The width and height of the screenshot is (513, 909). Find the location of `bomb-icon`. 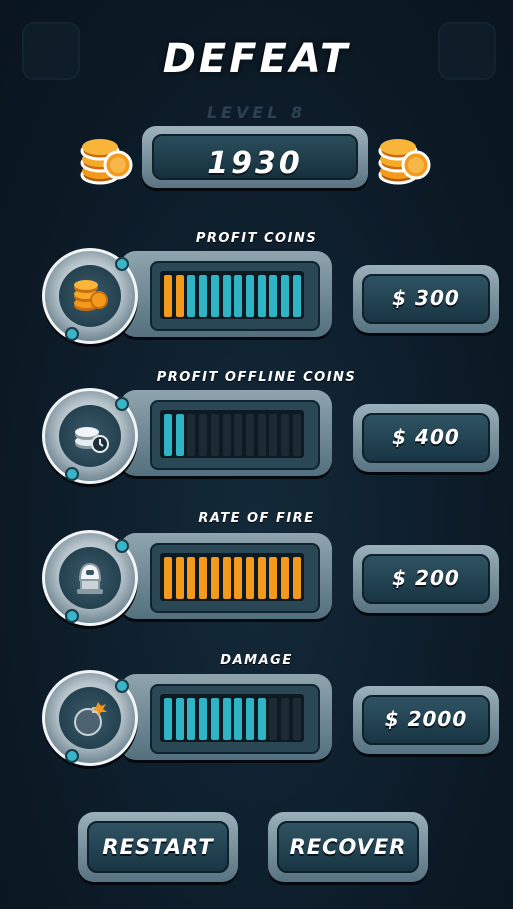

bomb-icon is located at coordinates (90, 719).